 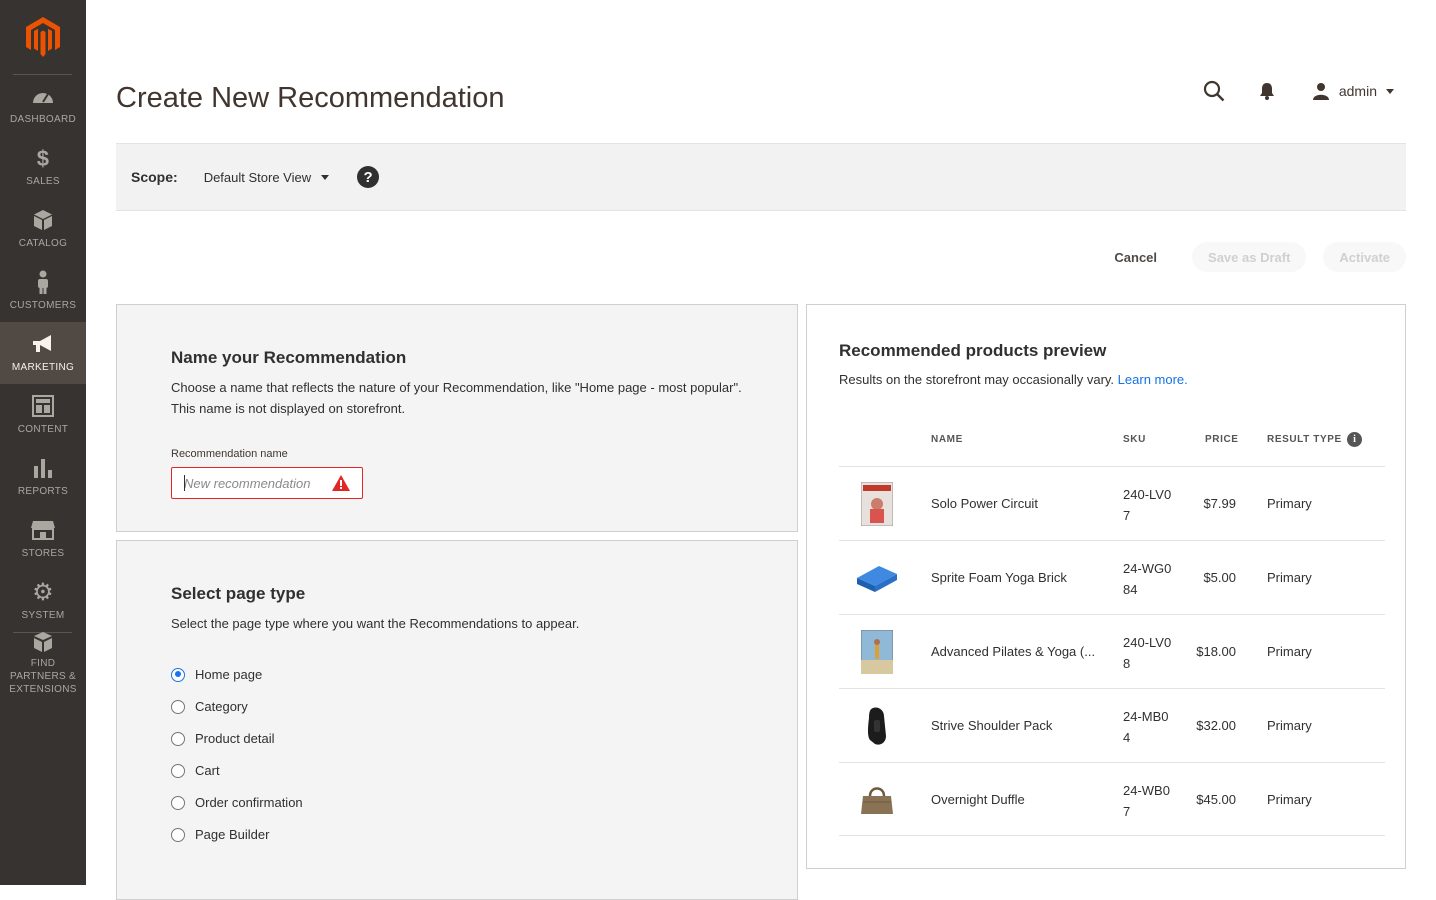 I want to click on product-name: Solo Power Circuit, so click(x=984, y=503).